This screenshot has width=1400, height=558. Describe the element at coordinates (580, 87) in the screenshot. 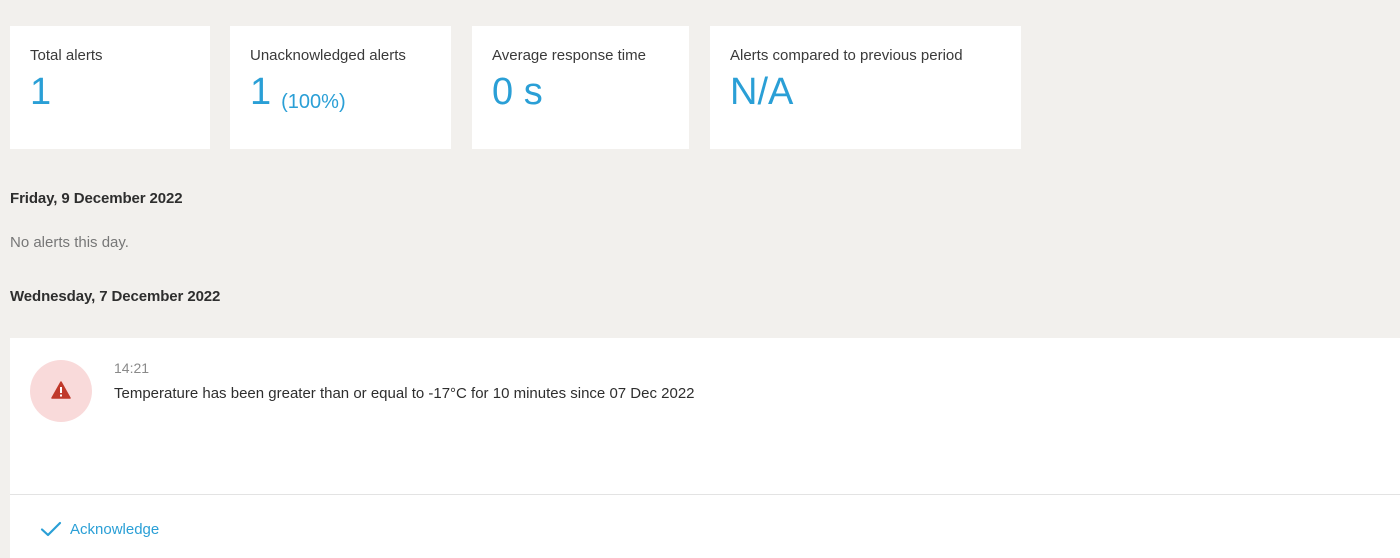

I see `average-response-time-card: Average response time 0 s` at that location.